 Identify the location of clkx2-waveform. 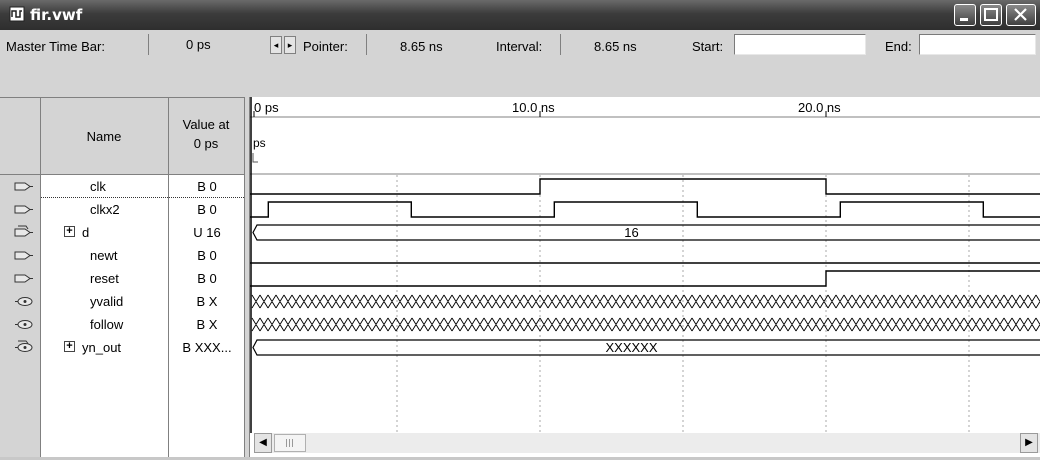
(645, 209).